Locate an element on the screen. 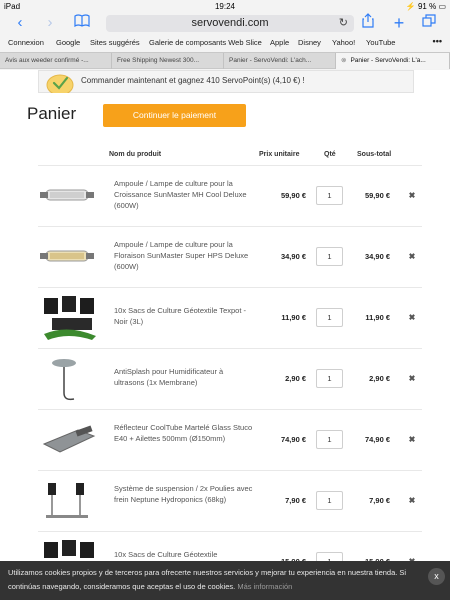 The image size is (450, 600). subtotal: 7,90 € is located at coordinates (379, 500).